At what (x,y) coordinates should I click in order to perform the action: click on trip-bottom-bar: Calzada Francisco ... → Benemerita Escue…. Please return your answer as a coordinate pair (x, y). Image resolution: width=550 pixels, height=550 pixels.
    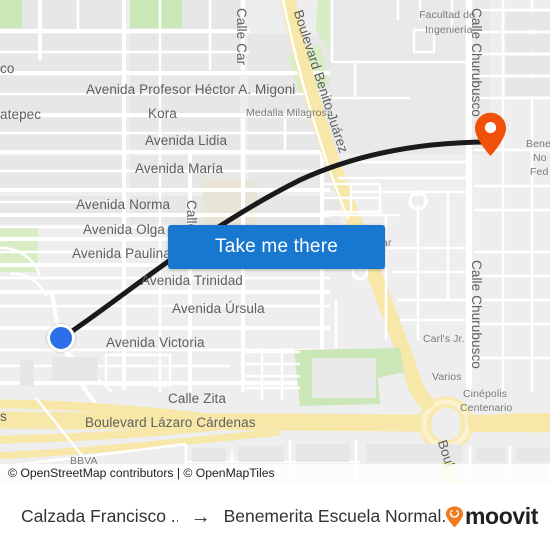
    Looking at the image, I should click on (275, 516).